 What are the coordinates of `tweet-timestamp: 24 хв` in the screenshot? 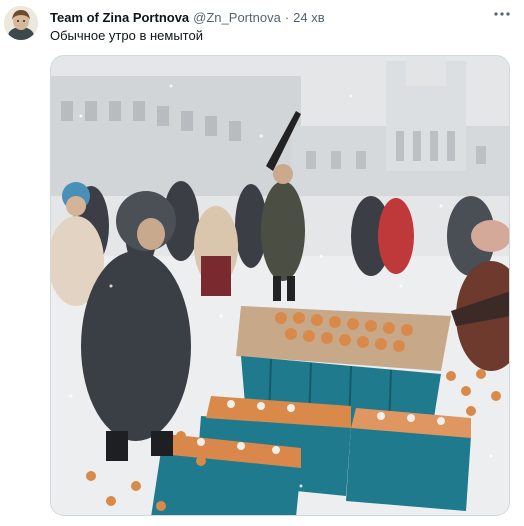 It's located at (308, 17).